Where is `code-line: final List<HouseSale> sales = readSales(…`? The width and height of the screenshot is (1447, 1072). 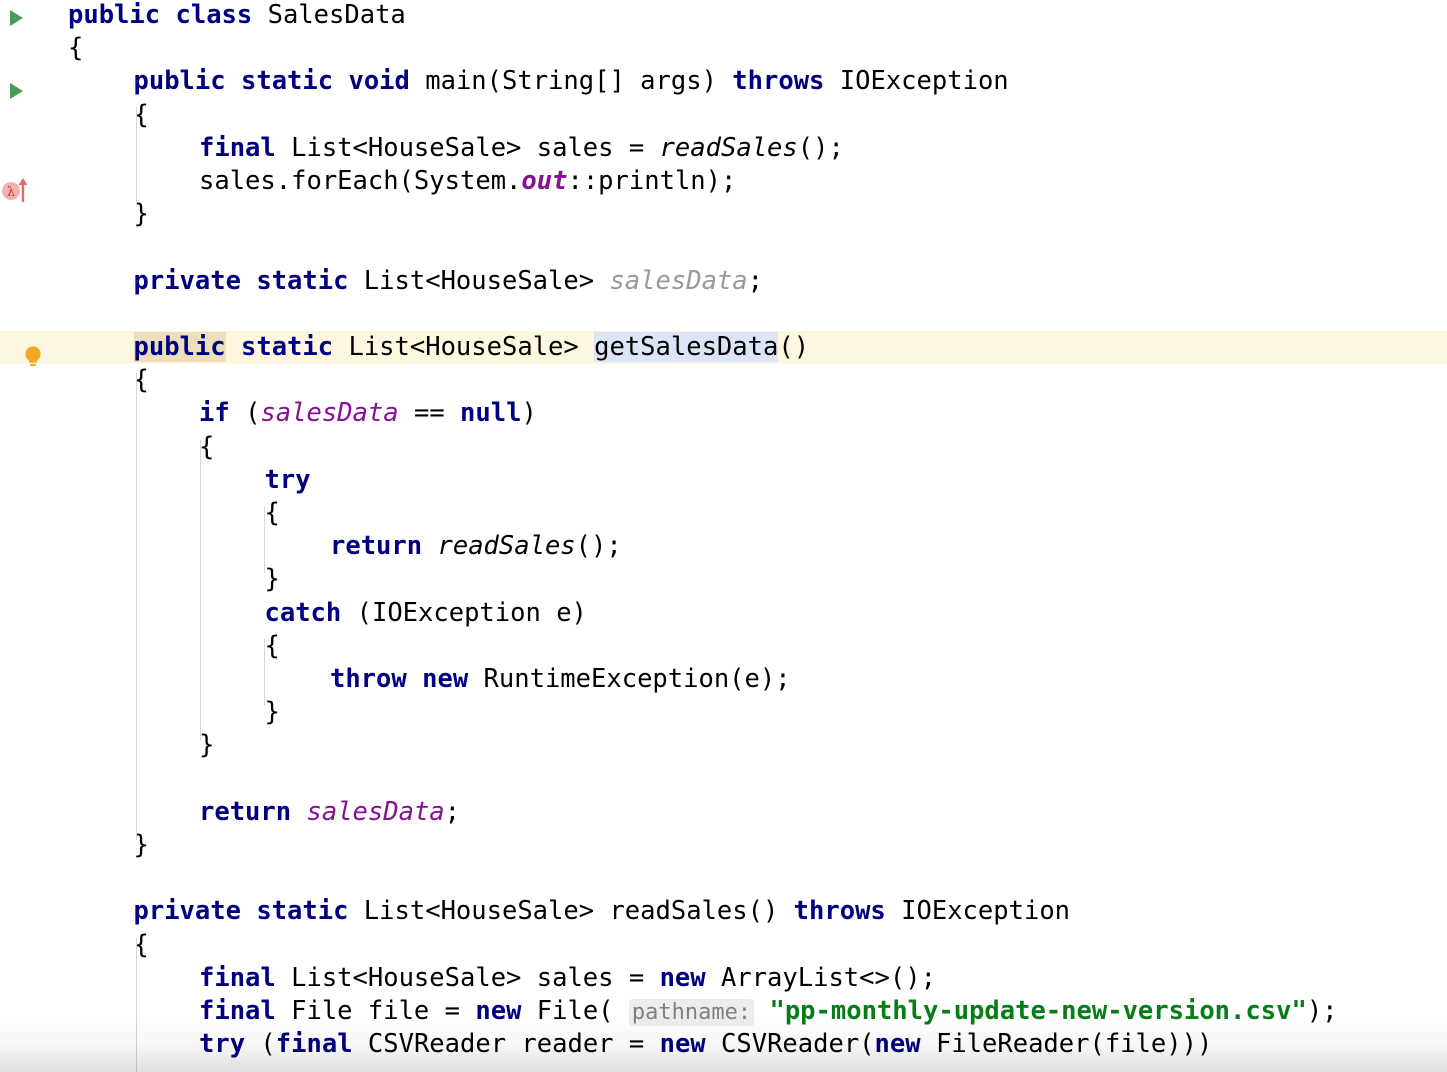 code-line: final List<HouseSale> sales = readSales(… is located at coordinates (723, 148).